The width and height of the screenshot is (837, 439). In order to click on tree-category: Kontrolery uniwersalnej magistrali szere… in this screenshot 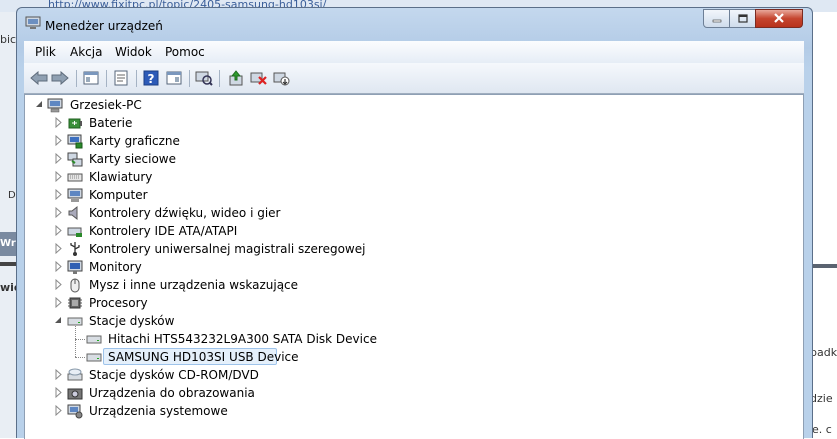, I will do `click(414, 249)`.